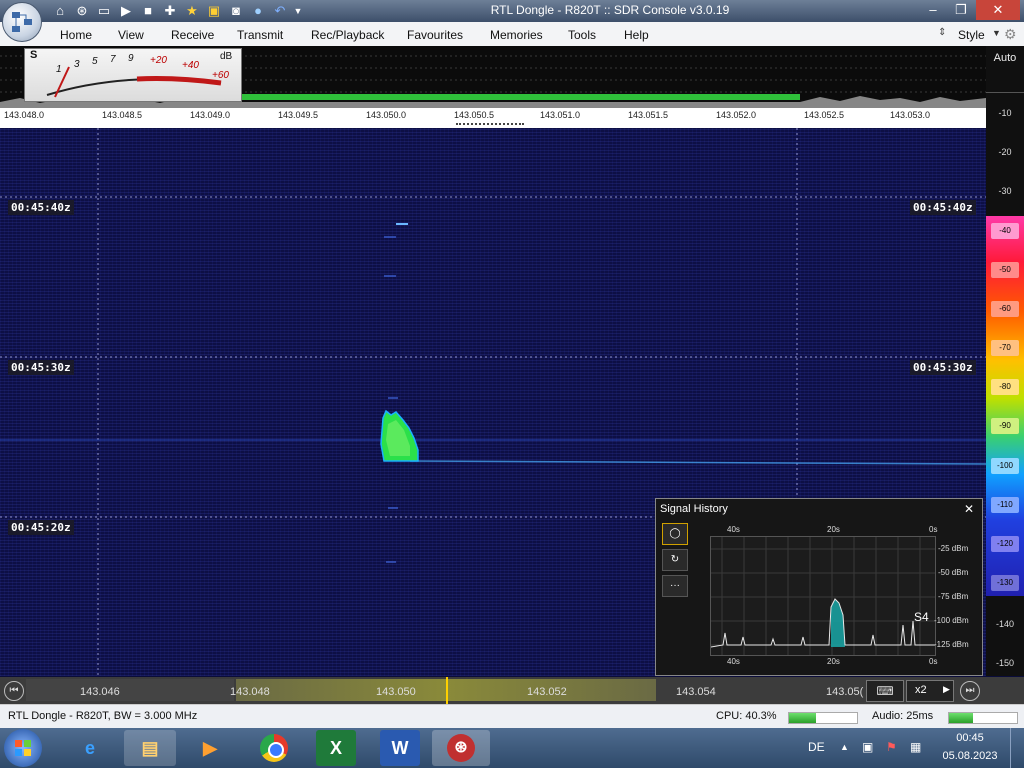  I want to click on minimize-button: –, so click(933, 10).